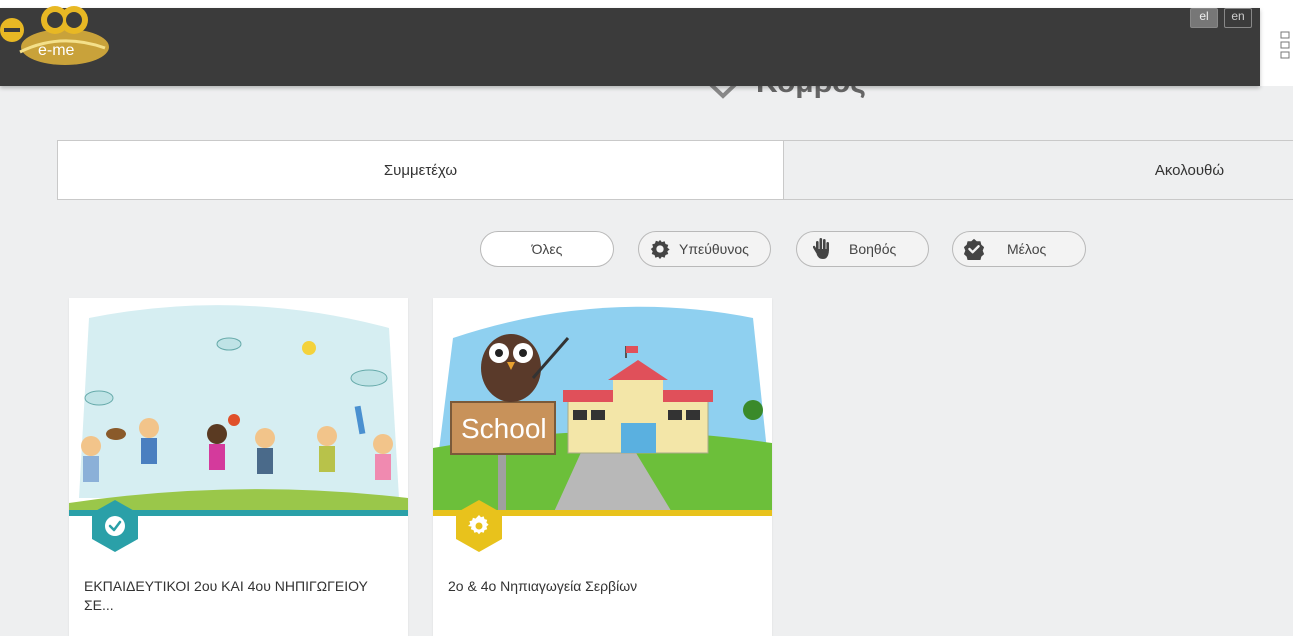 The height and width of the screenshot is (636, 1293). What do you see at coordinates (1285, 45) in the screenshot?
I see `sidebar-toggle-icon` at bounding box center [1285, 45].